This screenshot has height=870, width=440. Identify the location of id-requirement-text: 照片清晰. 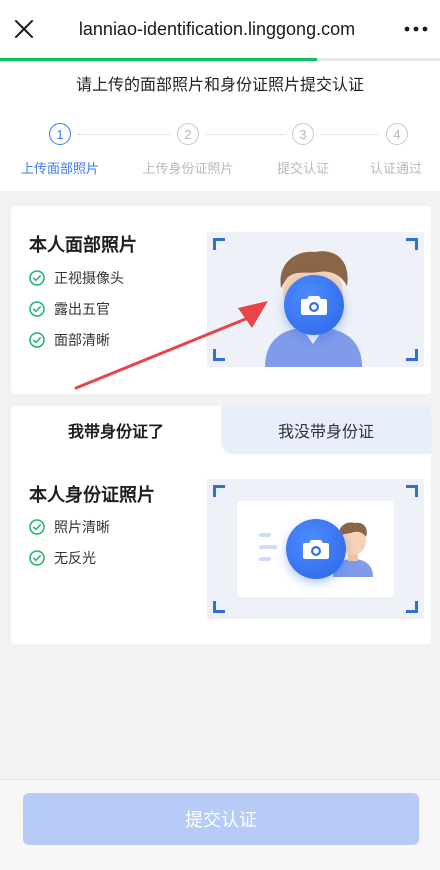
(82, 528).